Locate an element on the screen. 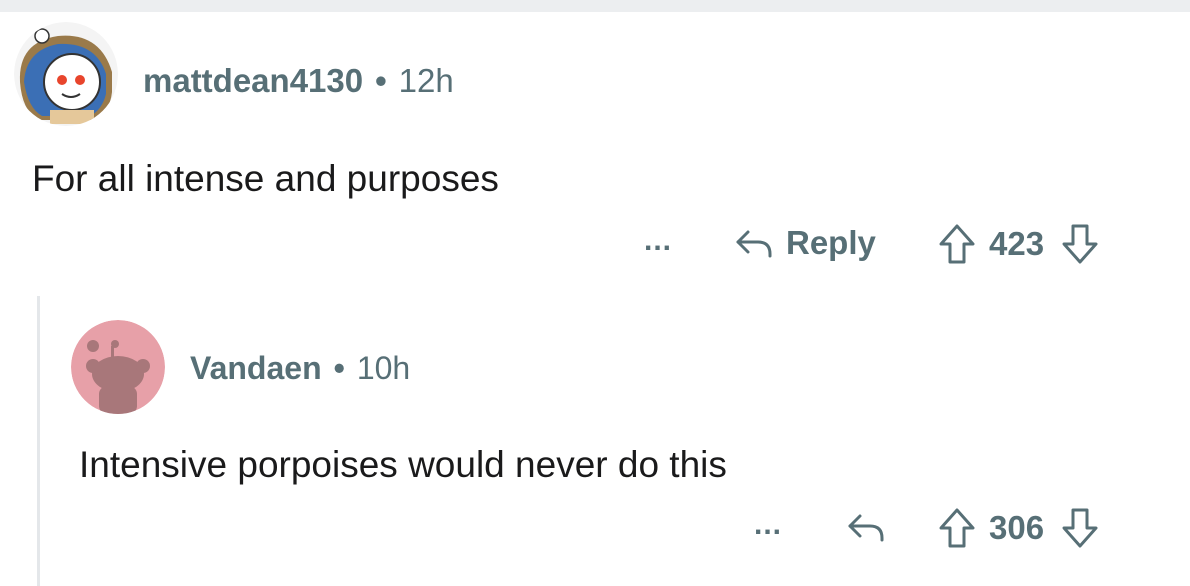 The image size is (1190, 586). username: Vandaen is located at coordinates (256, 368).